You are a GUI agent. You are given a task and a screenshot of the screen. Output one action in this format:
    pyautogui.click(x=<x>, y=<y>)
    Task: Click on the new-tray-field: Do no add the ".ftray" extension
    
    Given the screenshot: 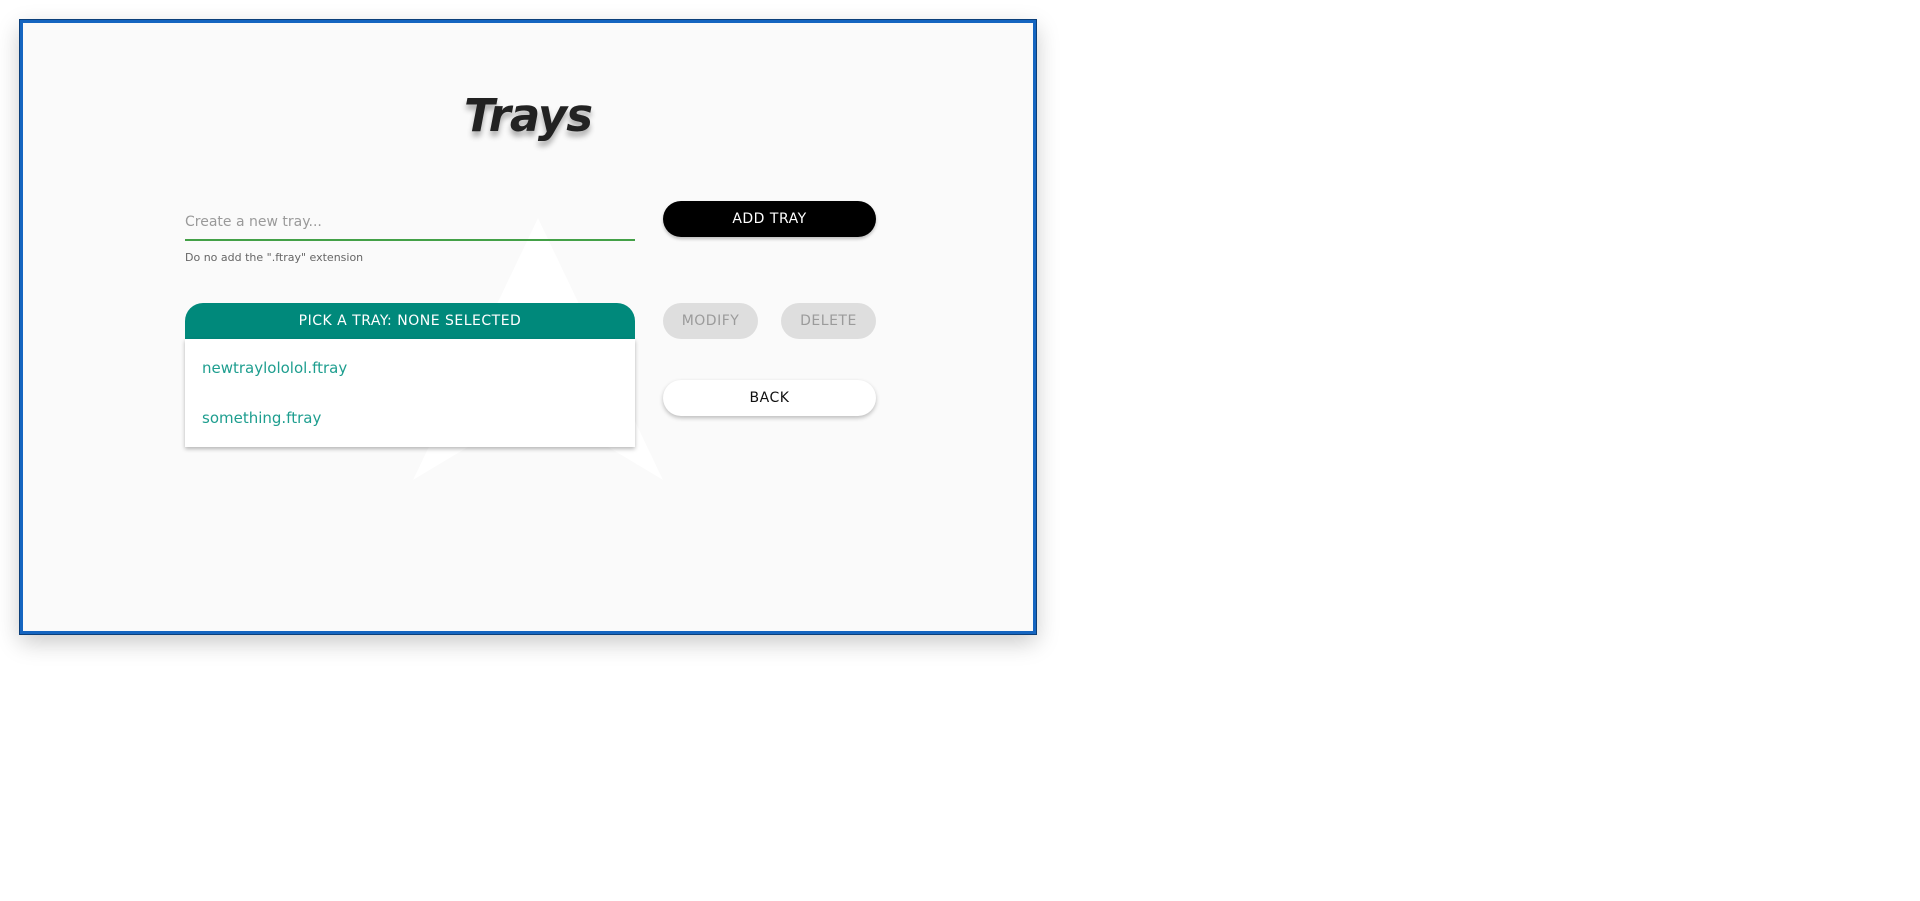 What is the action you would take?
    pyautogui.click(x=410, y=236)
    